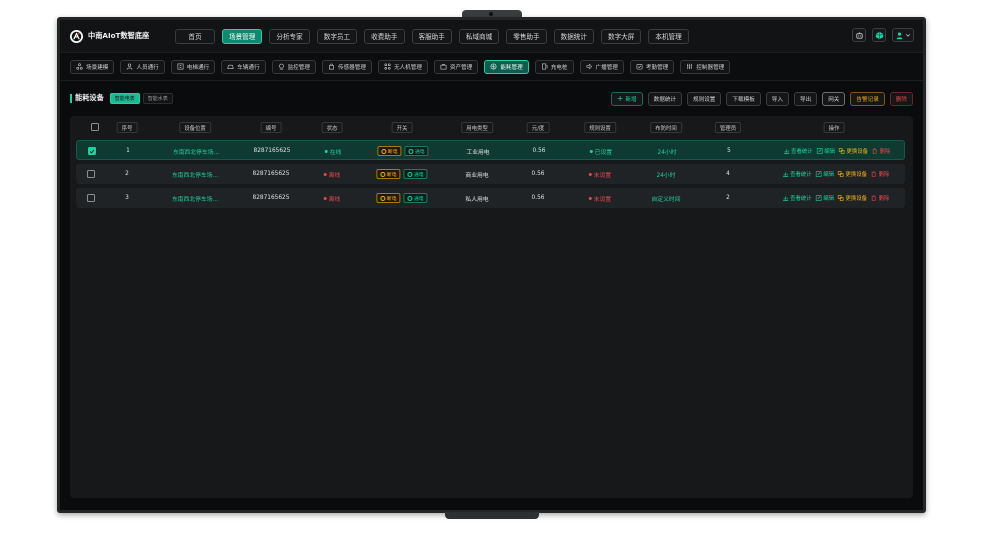 The image size is (985, 554). Describe the element at coordinates (402, 127) in the screenshot. I see `col-switch: 开关` at that location.